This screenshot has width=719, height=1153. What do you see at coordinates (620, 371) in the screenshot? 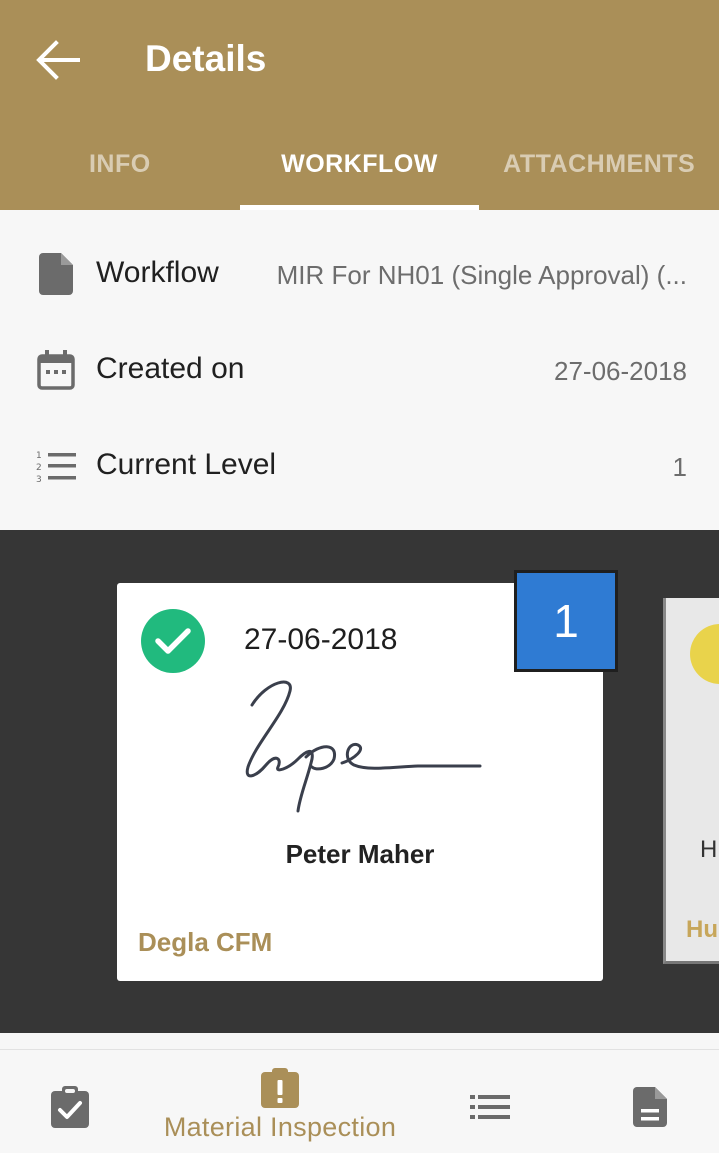
I see `created-on-value: 27-06-2018` at bounding box center [620, 371].